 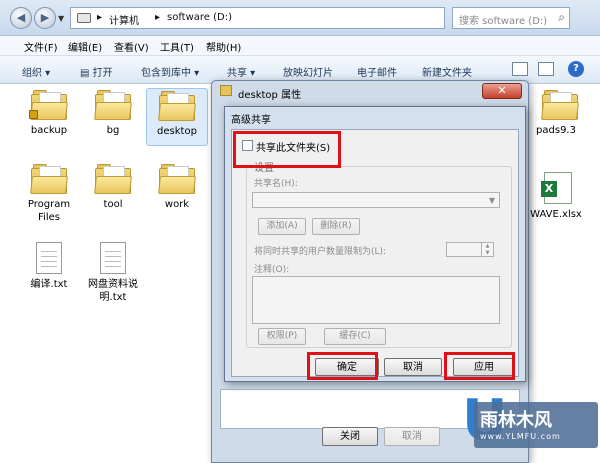 What do you see at coordinates (516, 420) in the screenshot?
I see `watermark-line1: 雨林木风` at bounding box center [516, 420].